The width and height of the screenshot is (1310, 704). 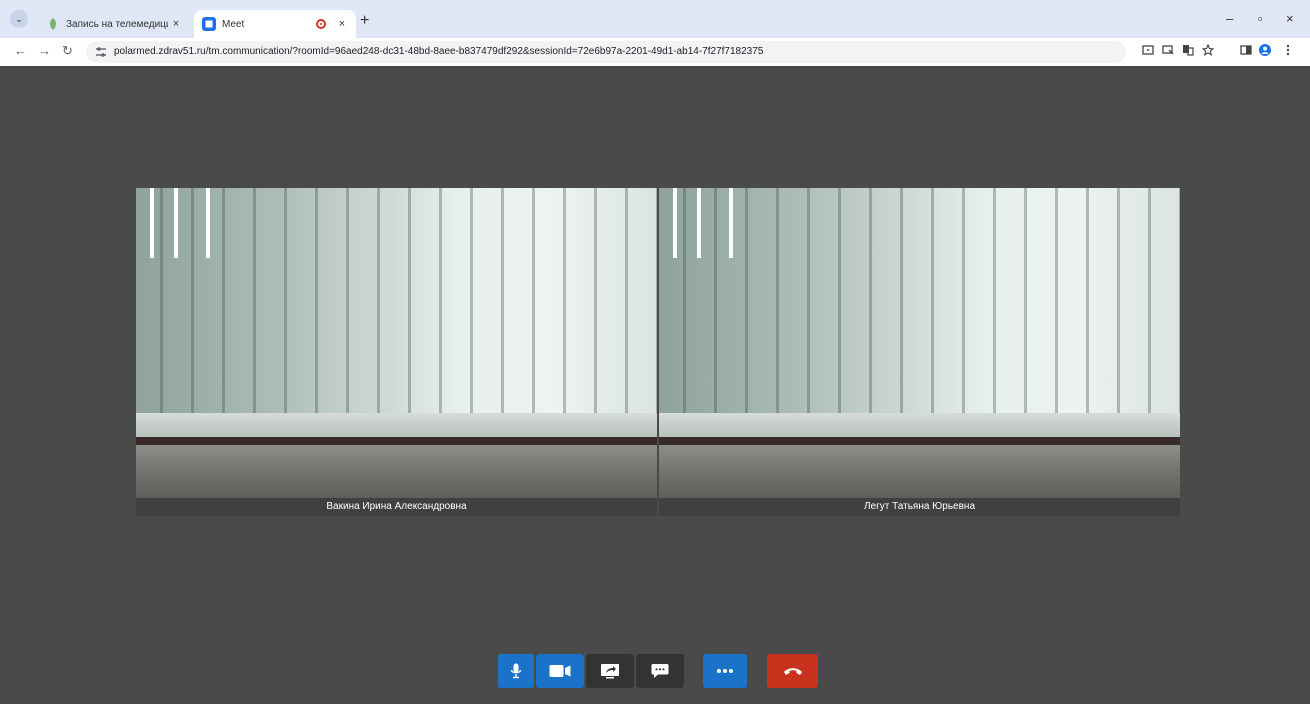 What do you see at coordinates (1288, 50) in the screenshot?
I see `menu-icon` at bounding box center [1288, 50].